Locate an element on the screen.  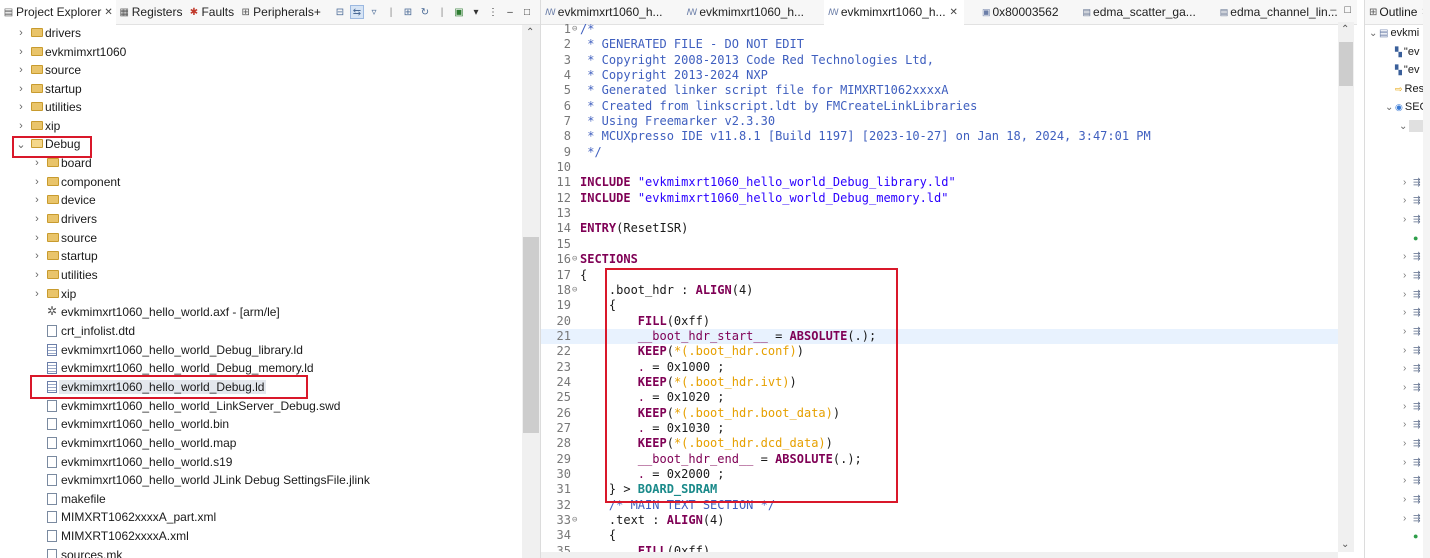
tab-project-explorer: ▤ Project Explorer ✕ is located at coordinates (58, 12).